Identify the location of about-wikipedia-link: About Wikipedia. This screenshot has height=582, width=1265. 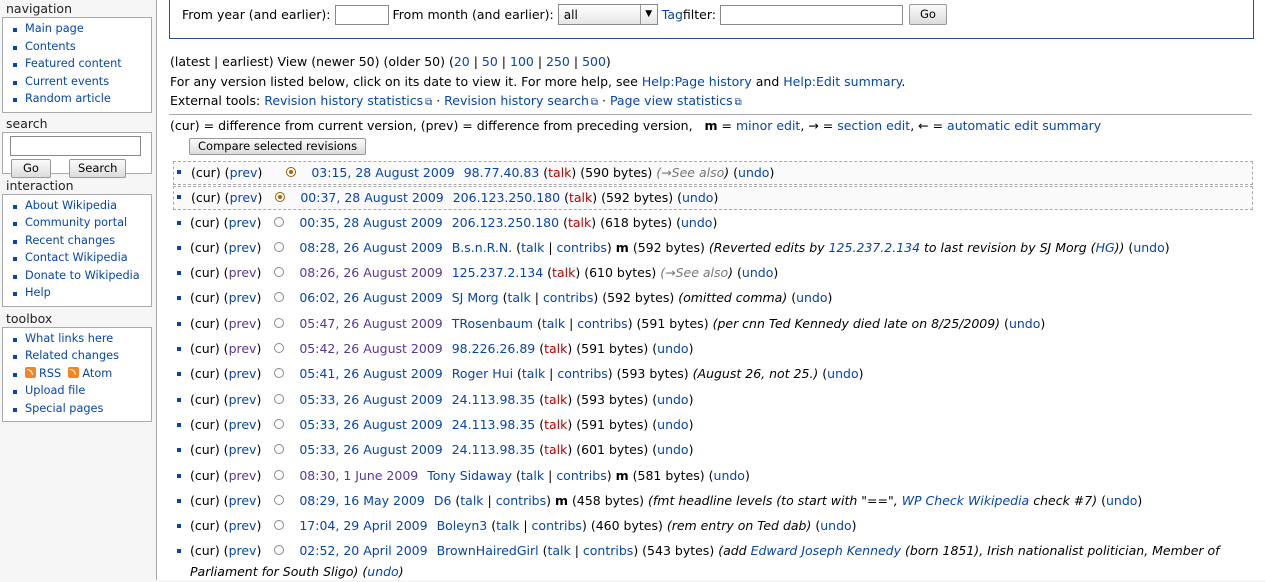
(71, 205).